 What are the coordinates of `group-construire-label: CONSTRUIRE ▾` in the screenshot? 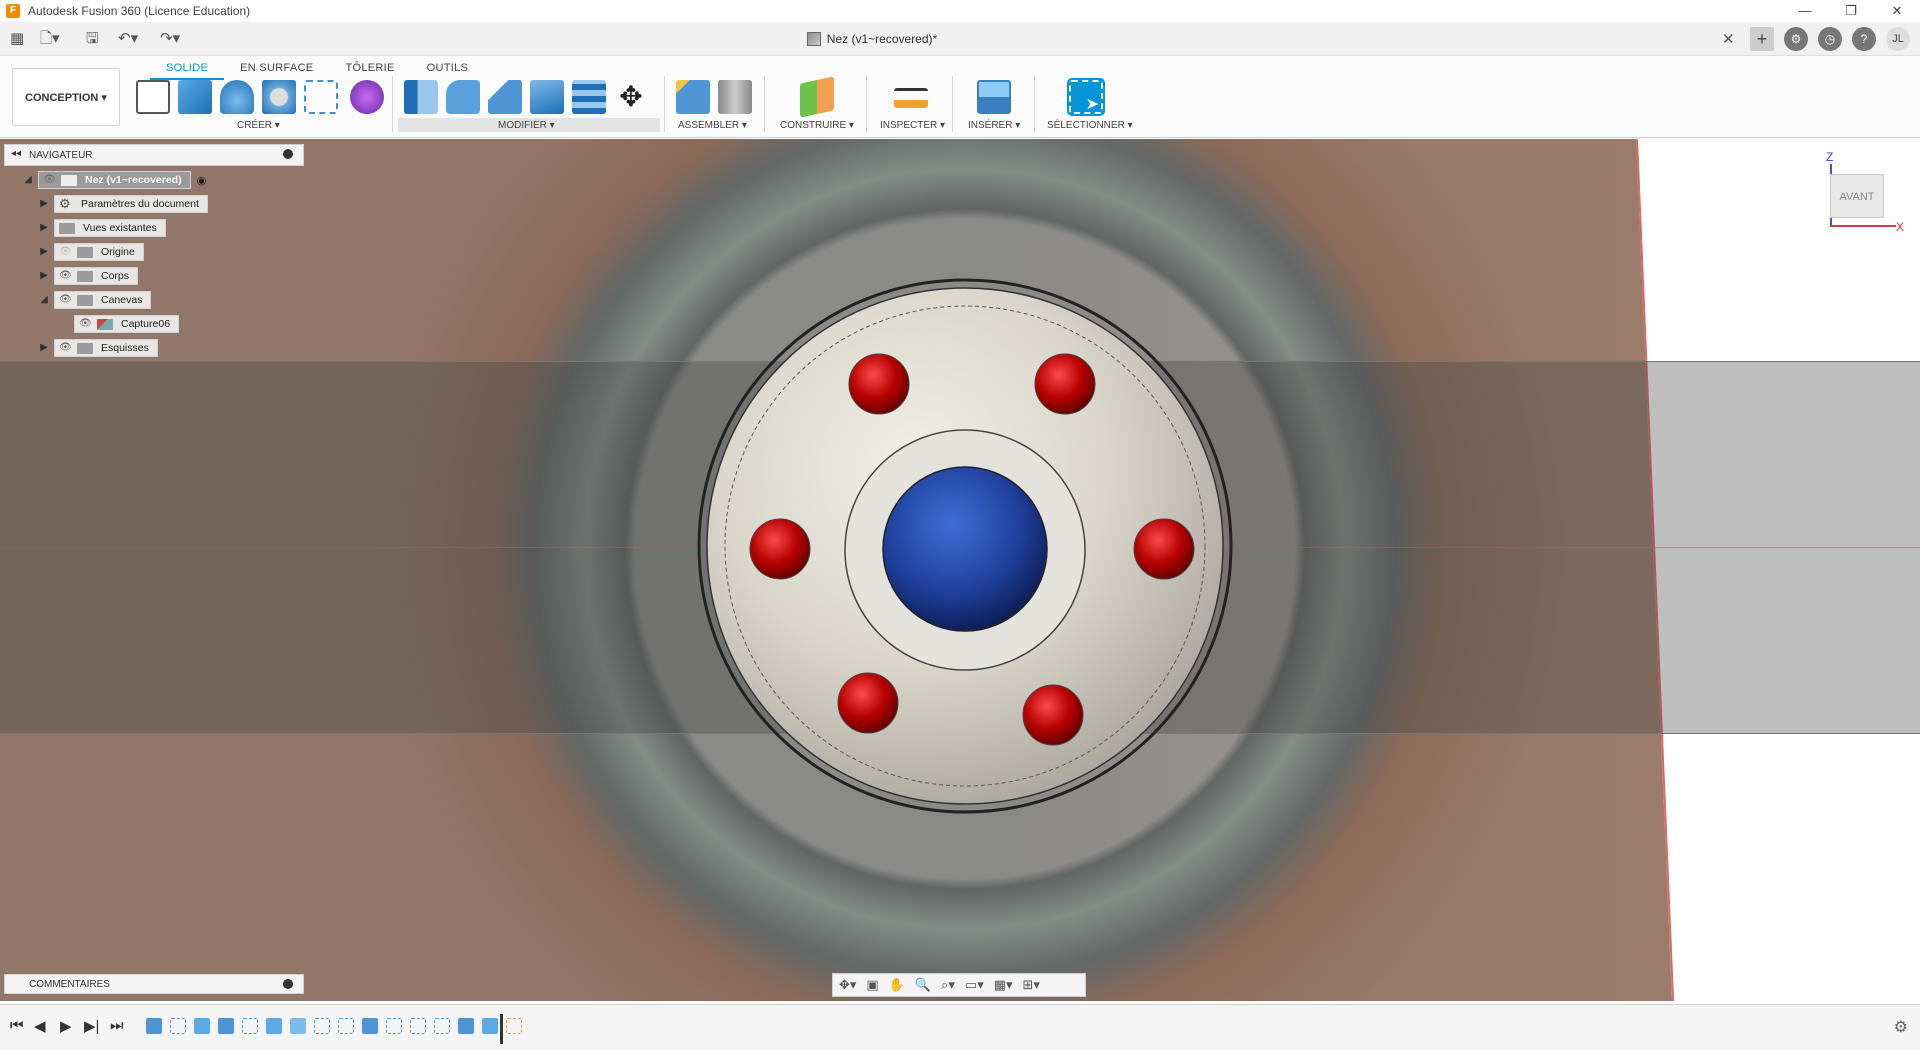 It's located at (817, 125).